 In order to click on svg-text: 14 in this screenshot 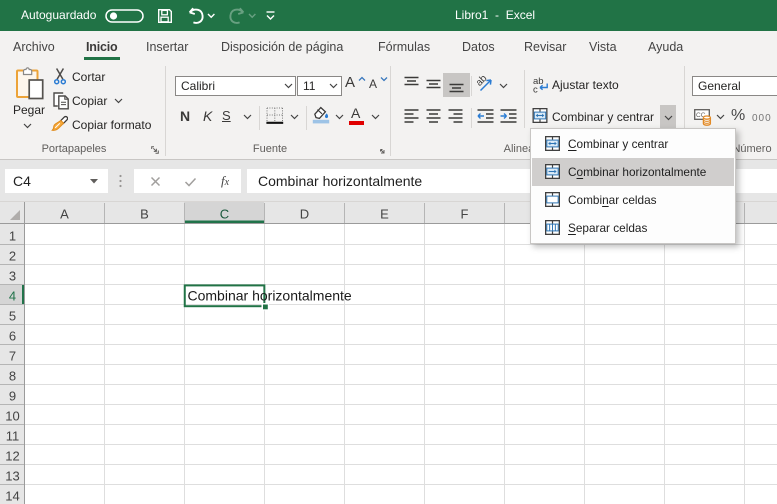, I will do `click(12, 495)`.